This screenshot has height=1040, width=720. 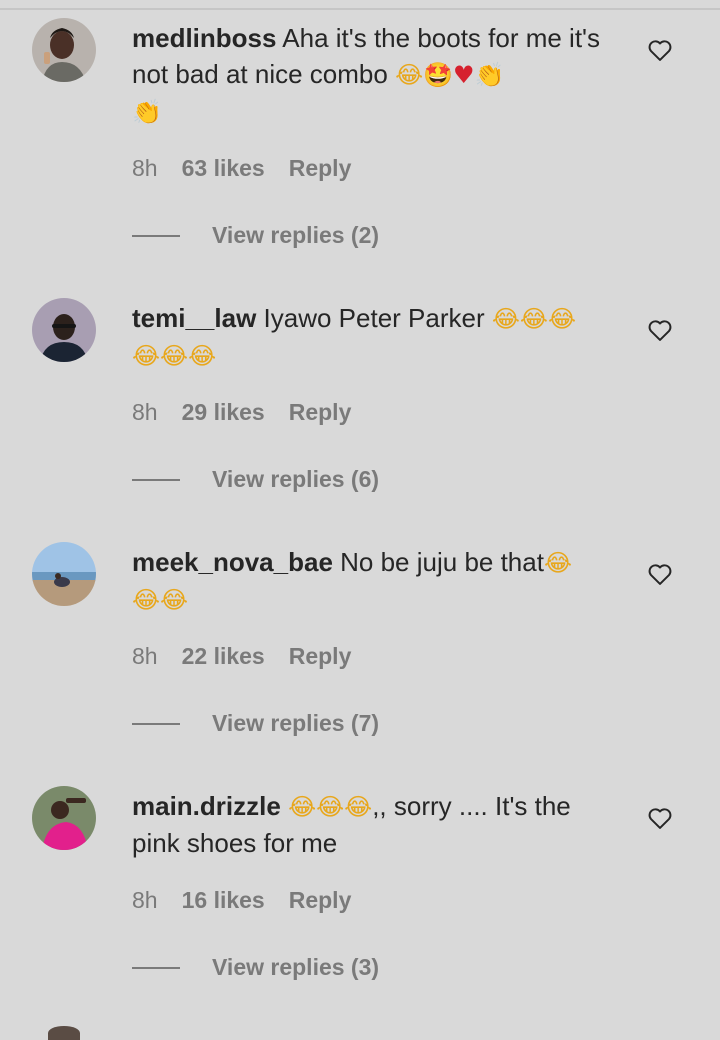 I want to click on view-replies-button: View replies (2), so click(x=255, y=235).